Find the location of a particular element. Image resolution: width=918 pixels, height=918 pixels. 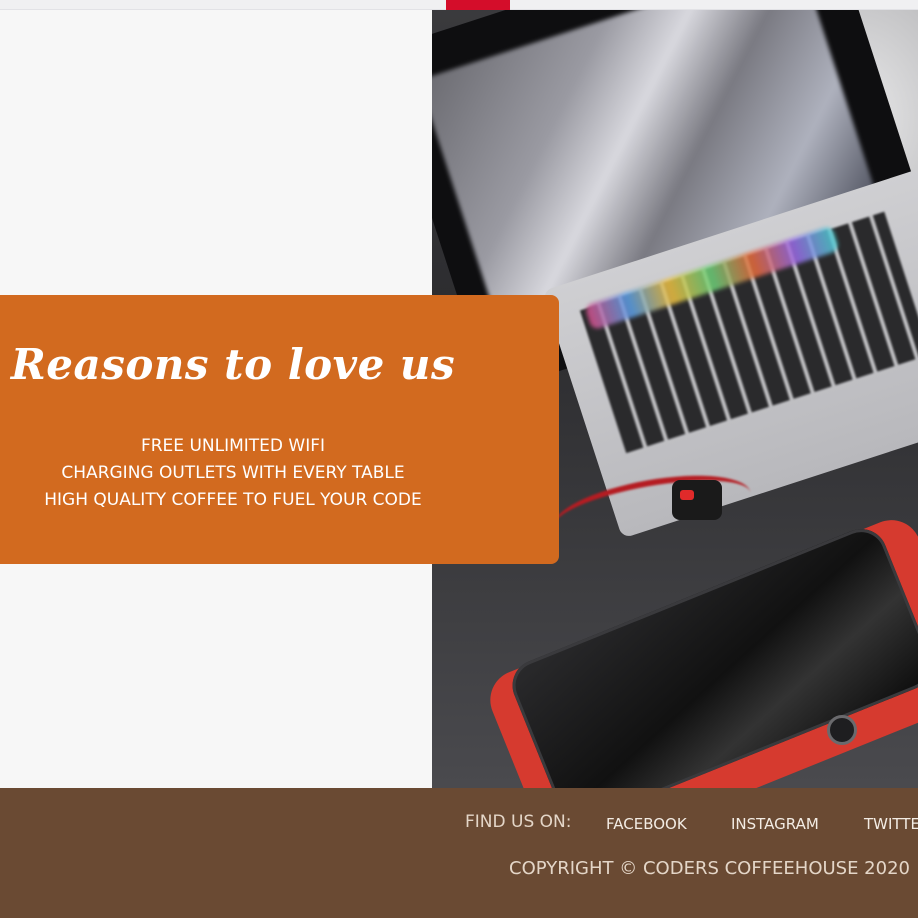

reason-item: HIGH QUALITY COFFEE TO FUEL YOUR CODE is located at coordinates (233, 500).